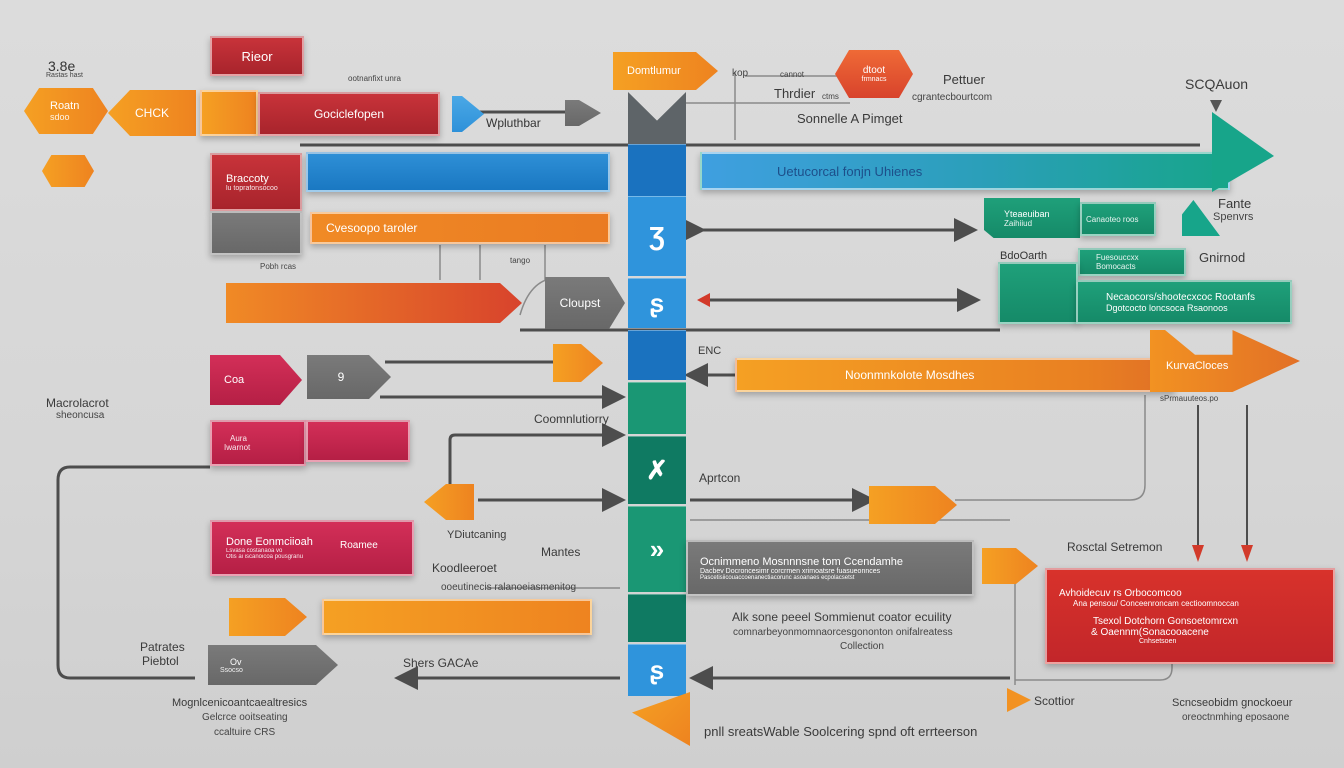 The image size is (1344, 768). I want to click on gnirnod-label: Gnirnod, so click(1222, 257).